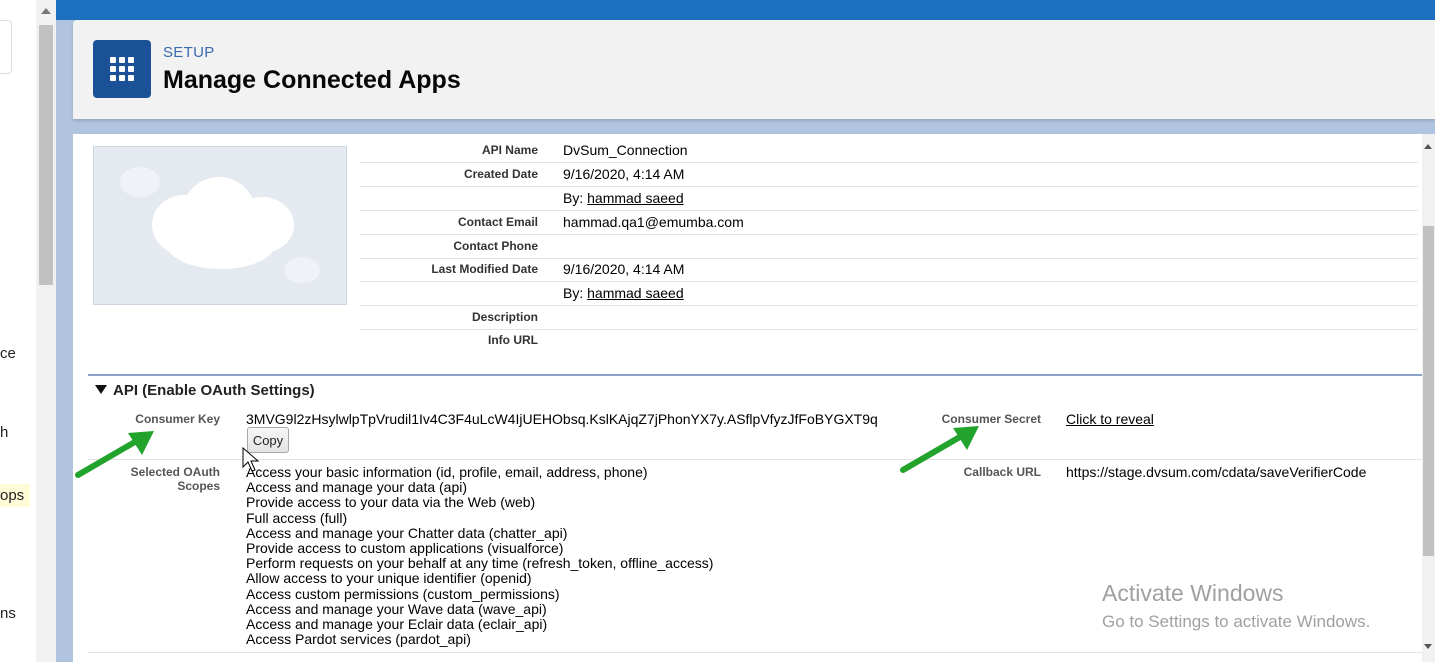  Describe the element at coordinates (889, 199) in the screenshot. I see `detail-row-created-by: By: hammad saeed` at that location.